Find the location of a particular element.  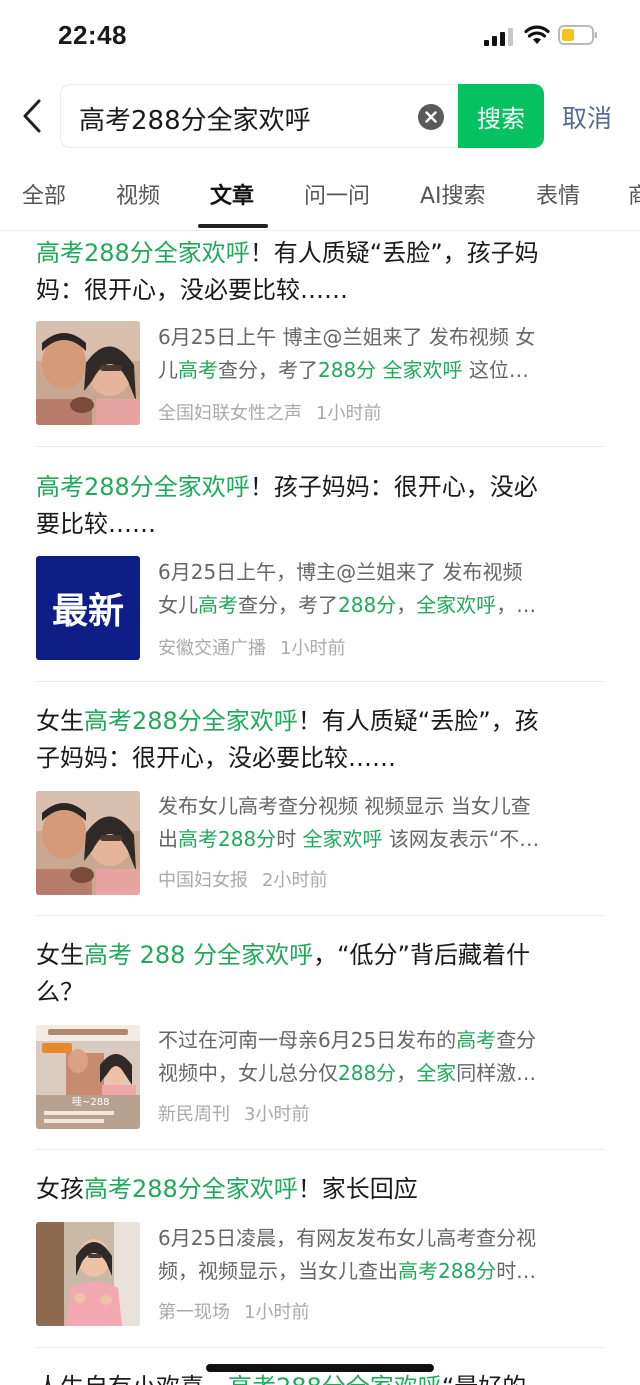

text-segment: 女孩 is located at coordinates (60, 1189).